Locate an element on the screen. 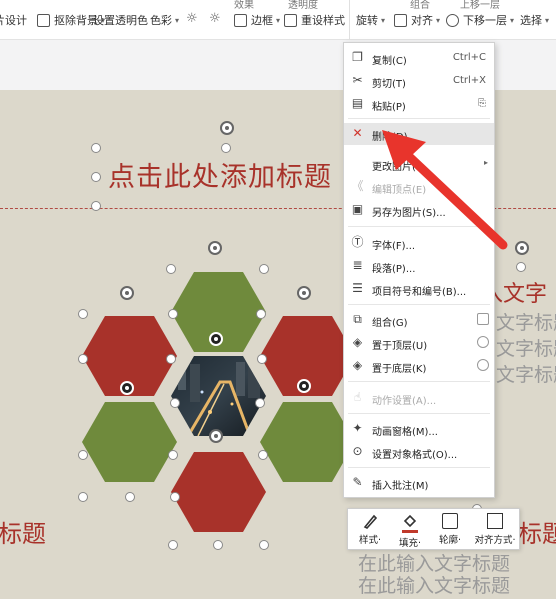  menu-item-label: 组合(G) is located at coordinates (390, 323).